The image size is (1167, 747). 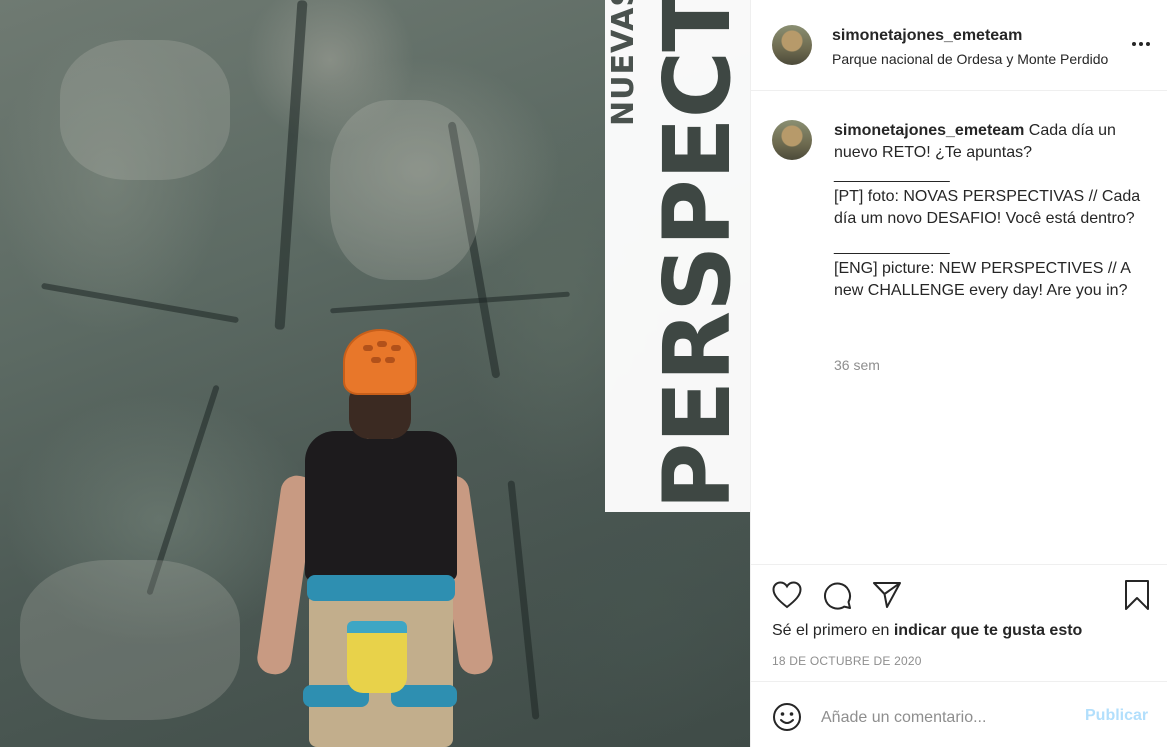 I want to click on like-button, so click(x=787, y=595).